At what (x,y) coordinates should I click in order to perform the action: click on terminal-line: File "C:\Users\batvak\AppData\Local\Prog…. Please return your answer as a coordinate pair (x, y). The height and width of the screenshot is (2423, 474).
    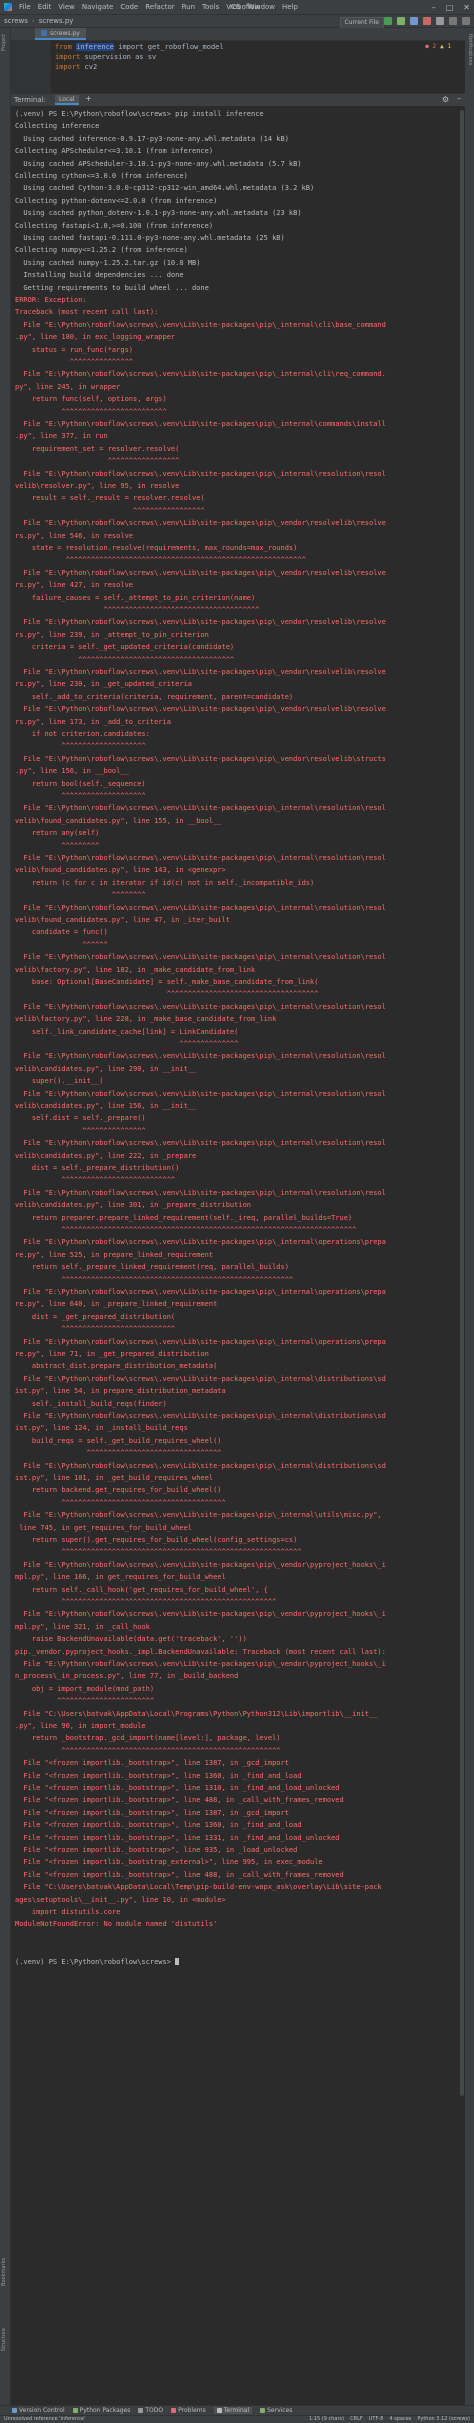
    Looking at the image, I should click on (238, 1714).